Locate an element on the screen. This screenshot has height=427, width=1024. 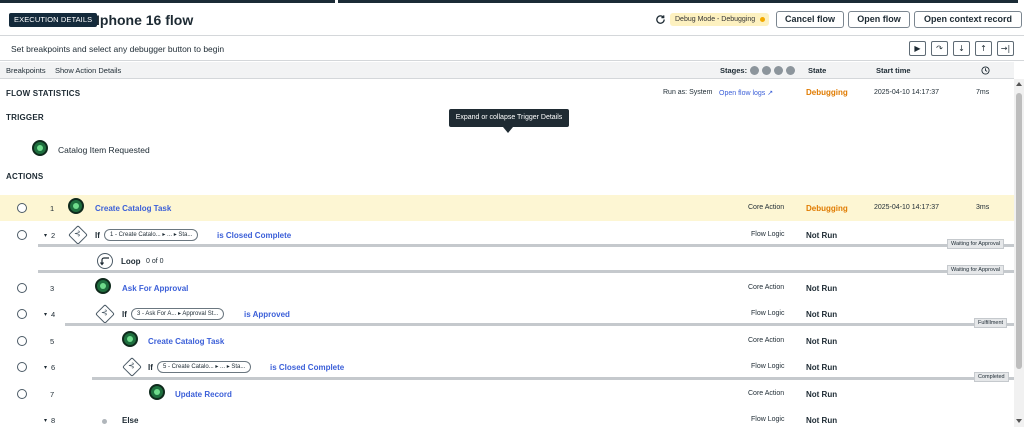
continue-button: ▶ is located at coordinates (917, 48).